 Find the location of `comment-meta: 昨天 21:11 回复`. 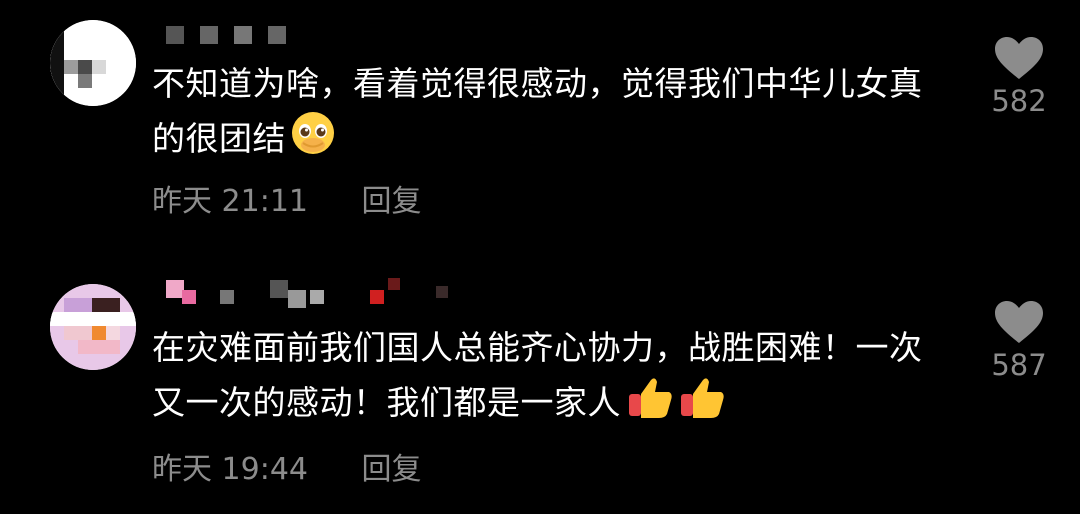

comment-meta: 昨天 21:11 回复 is located at coordinates (287, 198).